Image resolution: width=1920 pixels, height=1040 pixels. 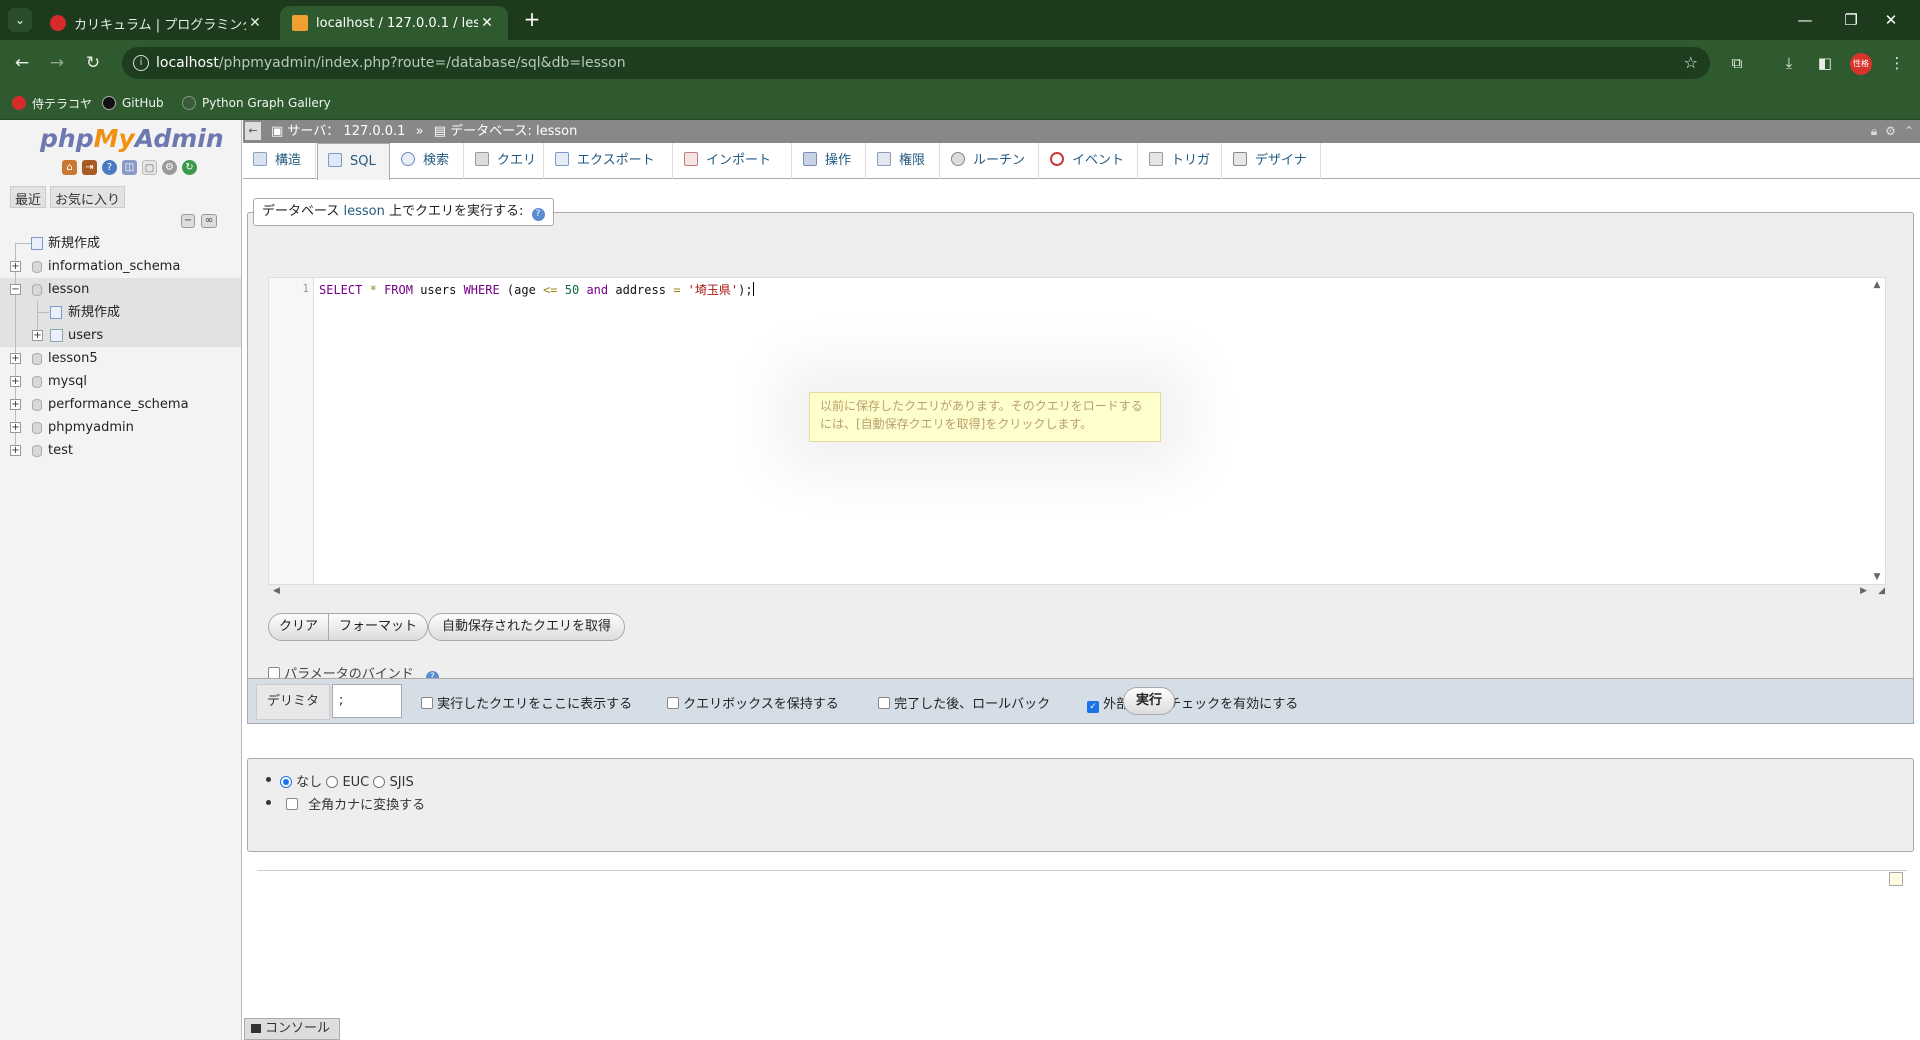 What do you see at coordinates (188, 221) in the screenshot?
I see `collapse-all-icon: −` at bounding box center [188, 221].